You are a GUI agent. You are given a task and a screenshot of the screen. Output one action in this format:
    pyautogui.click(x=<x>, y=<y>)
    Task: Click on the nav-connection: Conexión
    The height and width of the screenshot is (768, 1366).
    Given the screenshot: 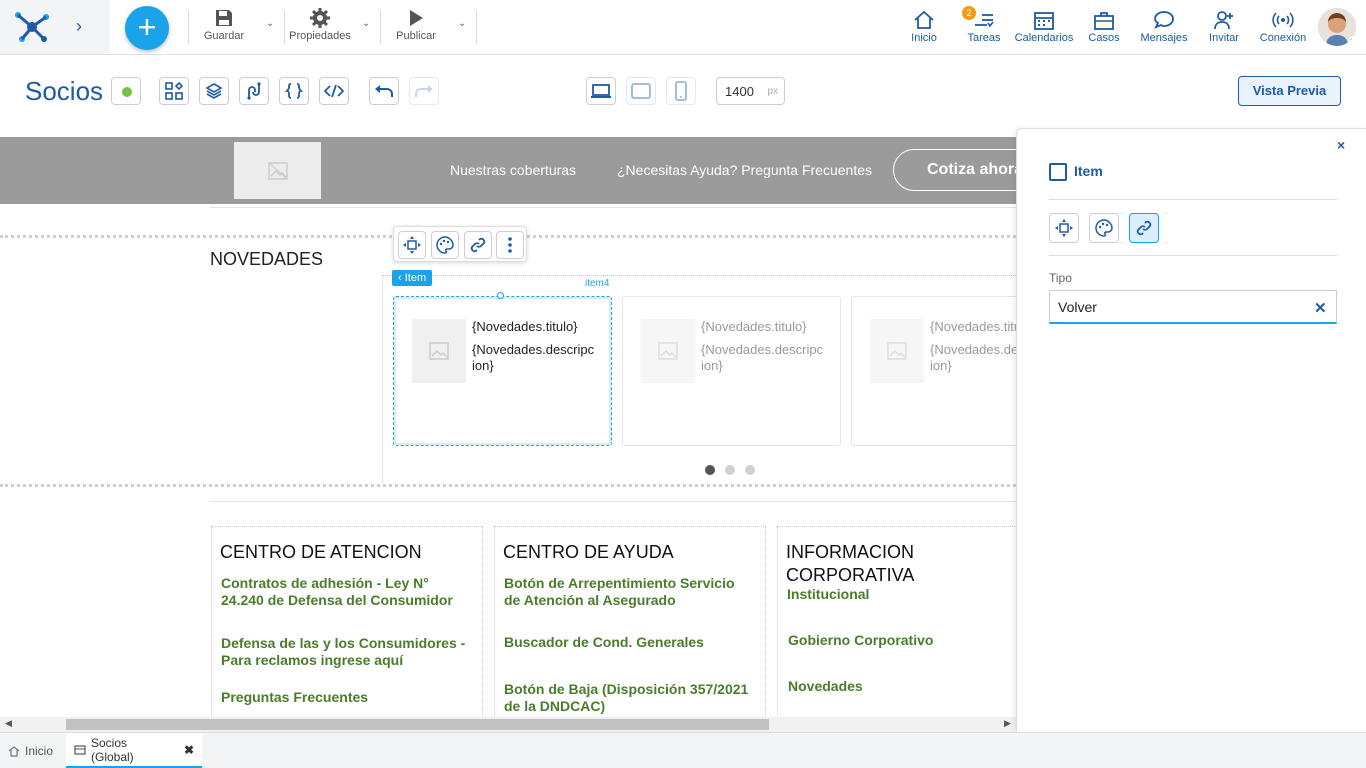 What is the action you would take?
    pyautogui.click(x=1283, y=26)
    